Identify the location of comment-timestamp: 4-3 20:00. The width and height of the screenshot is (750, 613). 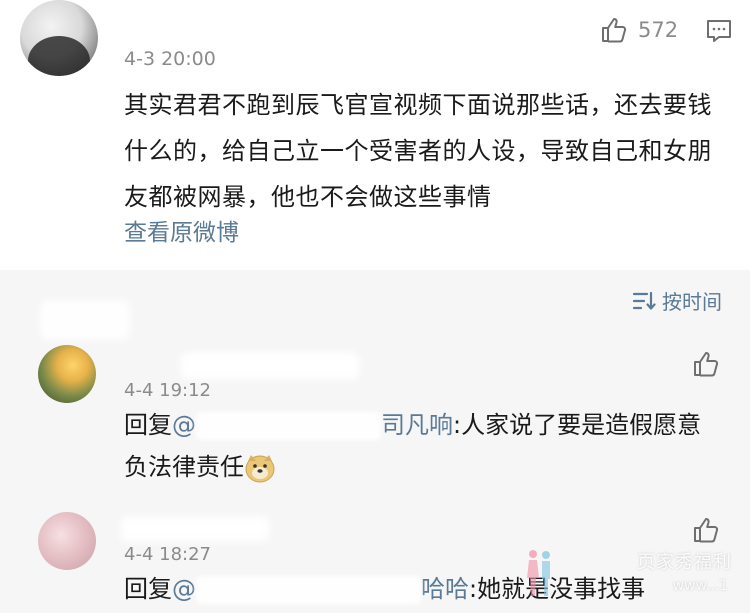
(170, 59).